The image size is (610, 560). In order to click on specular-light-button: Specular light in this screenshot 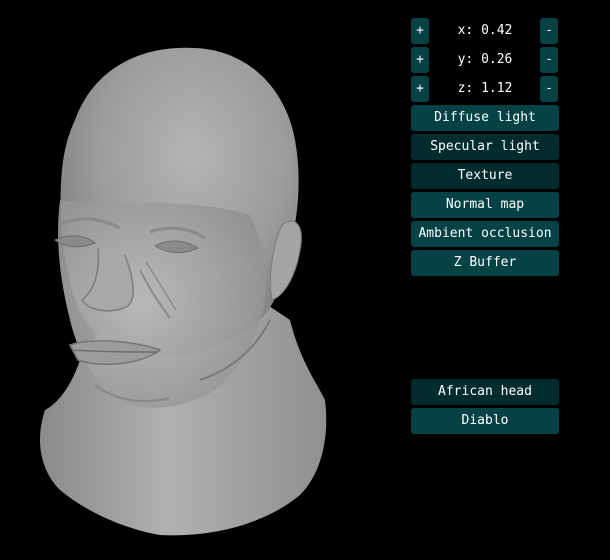, I will do `click(485, 147)`.